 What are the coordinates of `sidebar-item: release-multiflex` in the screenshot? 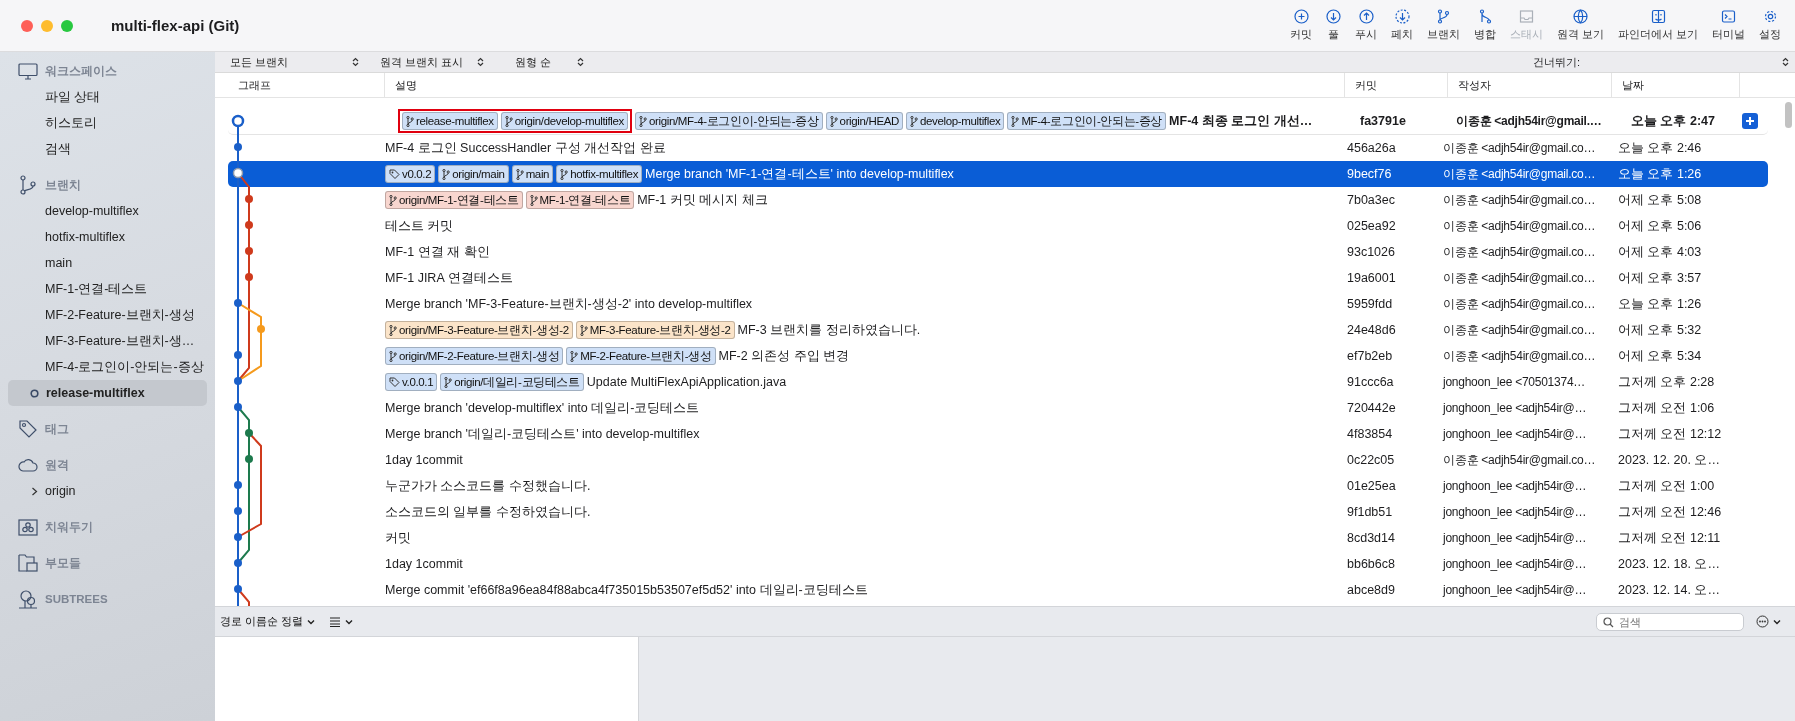 It's located at (107, 393).